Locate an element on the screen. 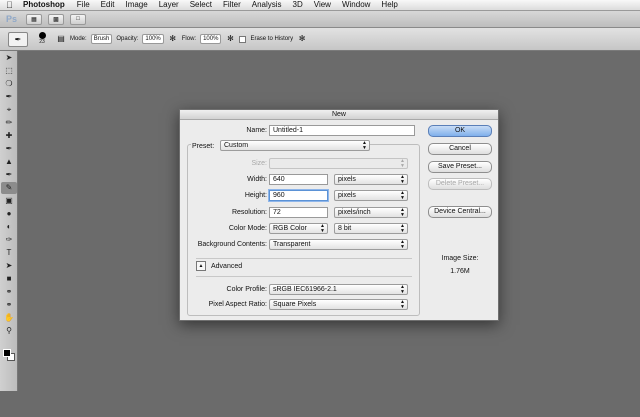 This screenshot has width=640, height=417. advanced-label: Advanced is located at coordinates (227, 266).